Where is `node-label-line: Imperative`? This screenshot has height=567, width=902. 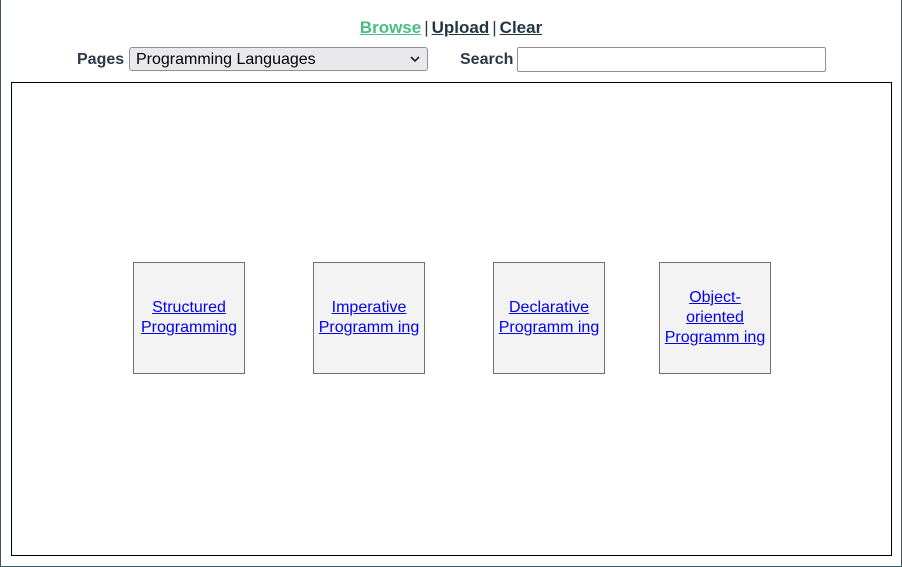
node-label-line: Imperative is located at coordinates (369, 307).